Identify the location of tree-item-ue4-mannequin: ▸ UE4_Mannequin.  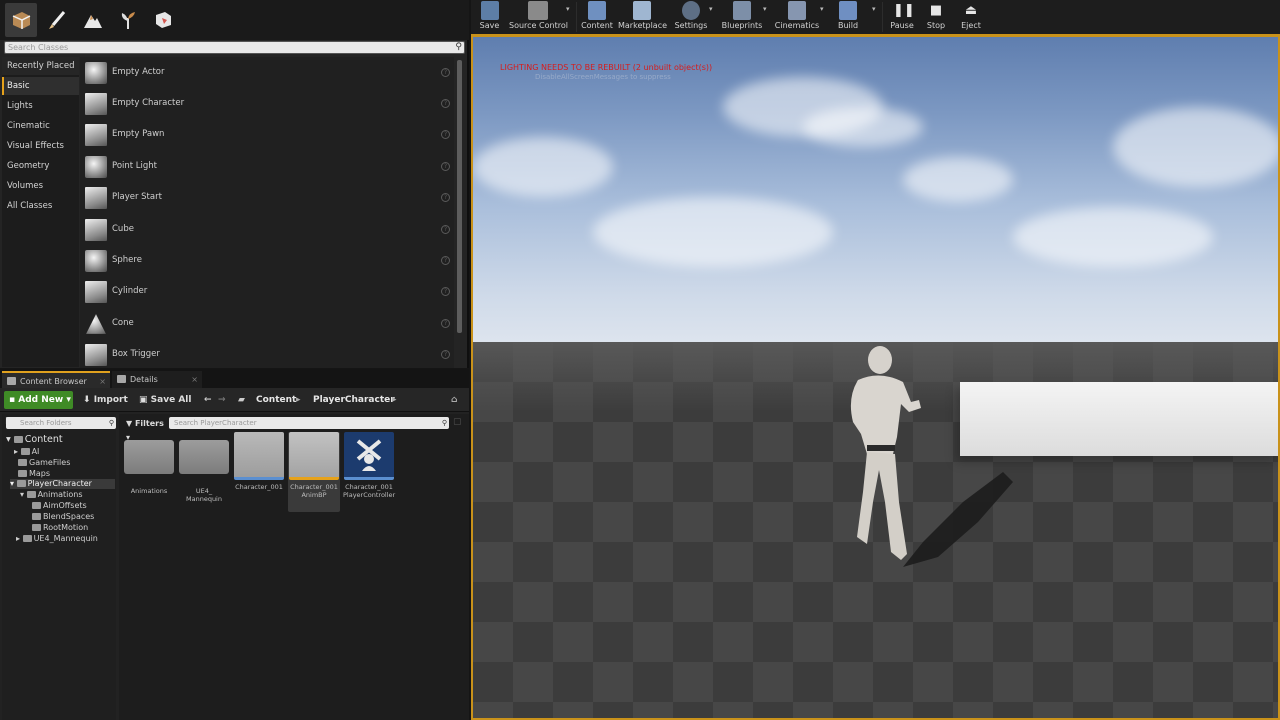
(57, 539).